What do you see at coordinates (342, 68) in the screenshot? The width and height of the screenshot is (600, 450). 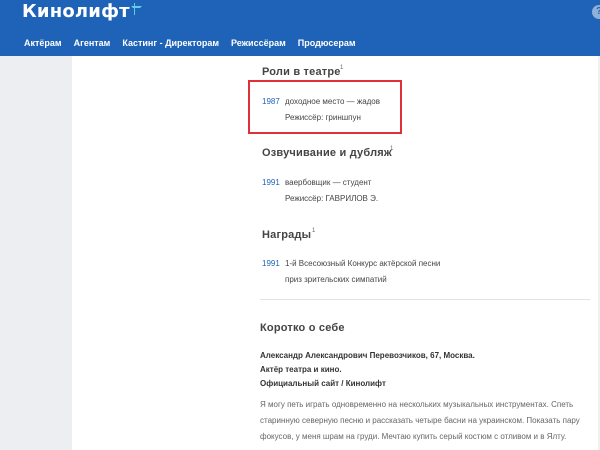 I see `section-count-theatre: 1` at bounding box center [342, 68].